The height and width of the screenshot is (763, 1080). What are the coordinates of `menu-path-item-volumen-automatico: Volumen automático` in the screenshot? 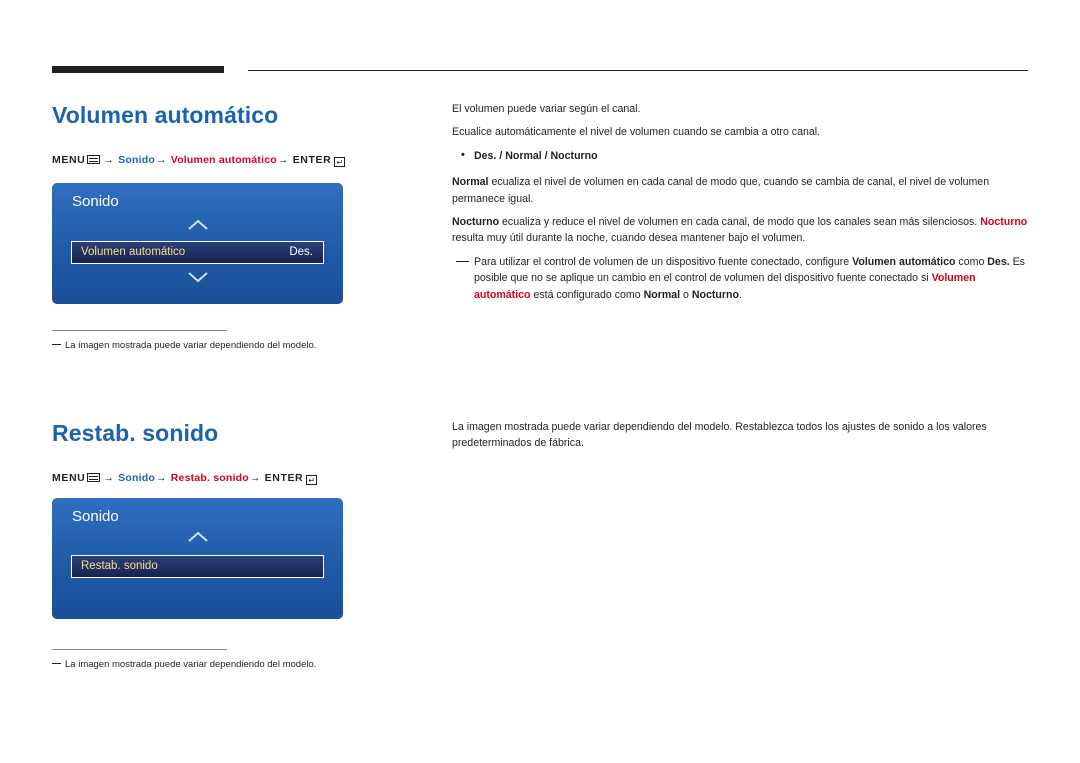 It's located at (223, 160).